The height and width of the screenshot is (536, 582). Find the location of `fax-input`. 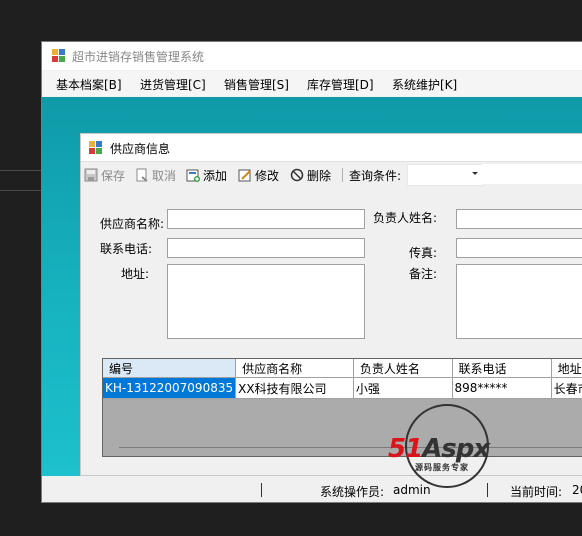

fax-input is located at coordinates (519, 248).